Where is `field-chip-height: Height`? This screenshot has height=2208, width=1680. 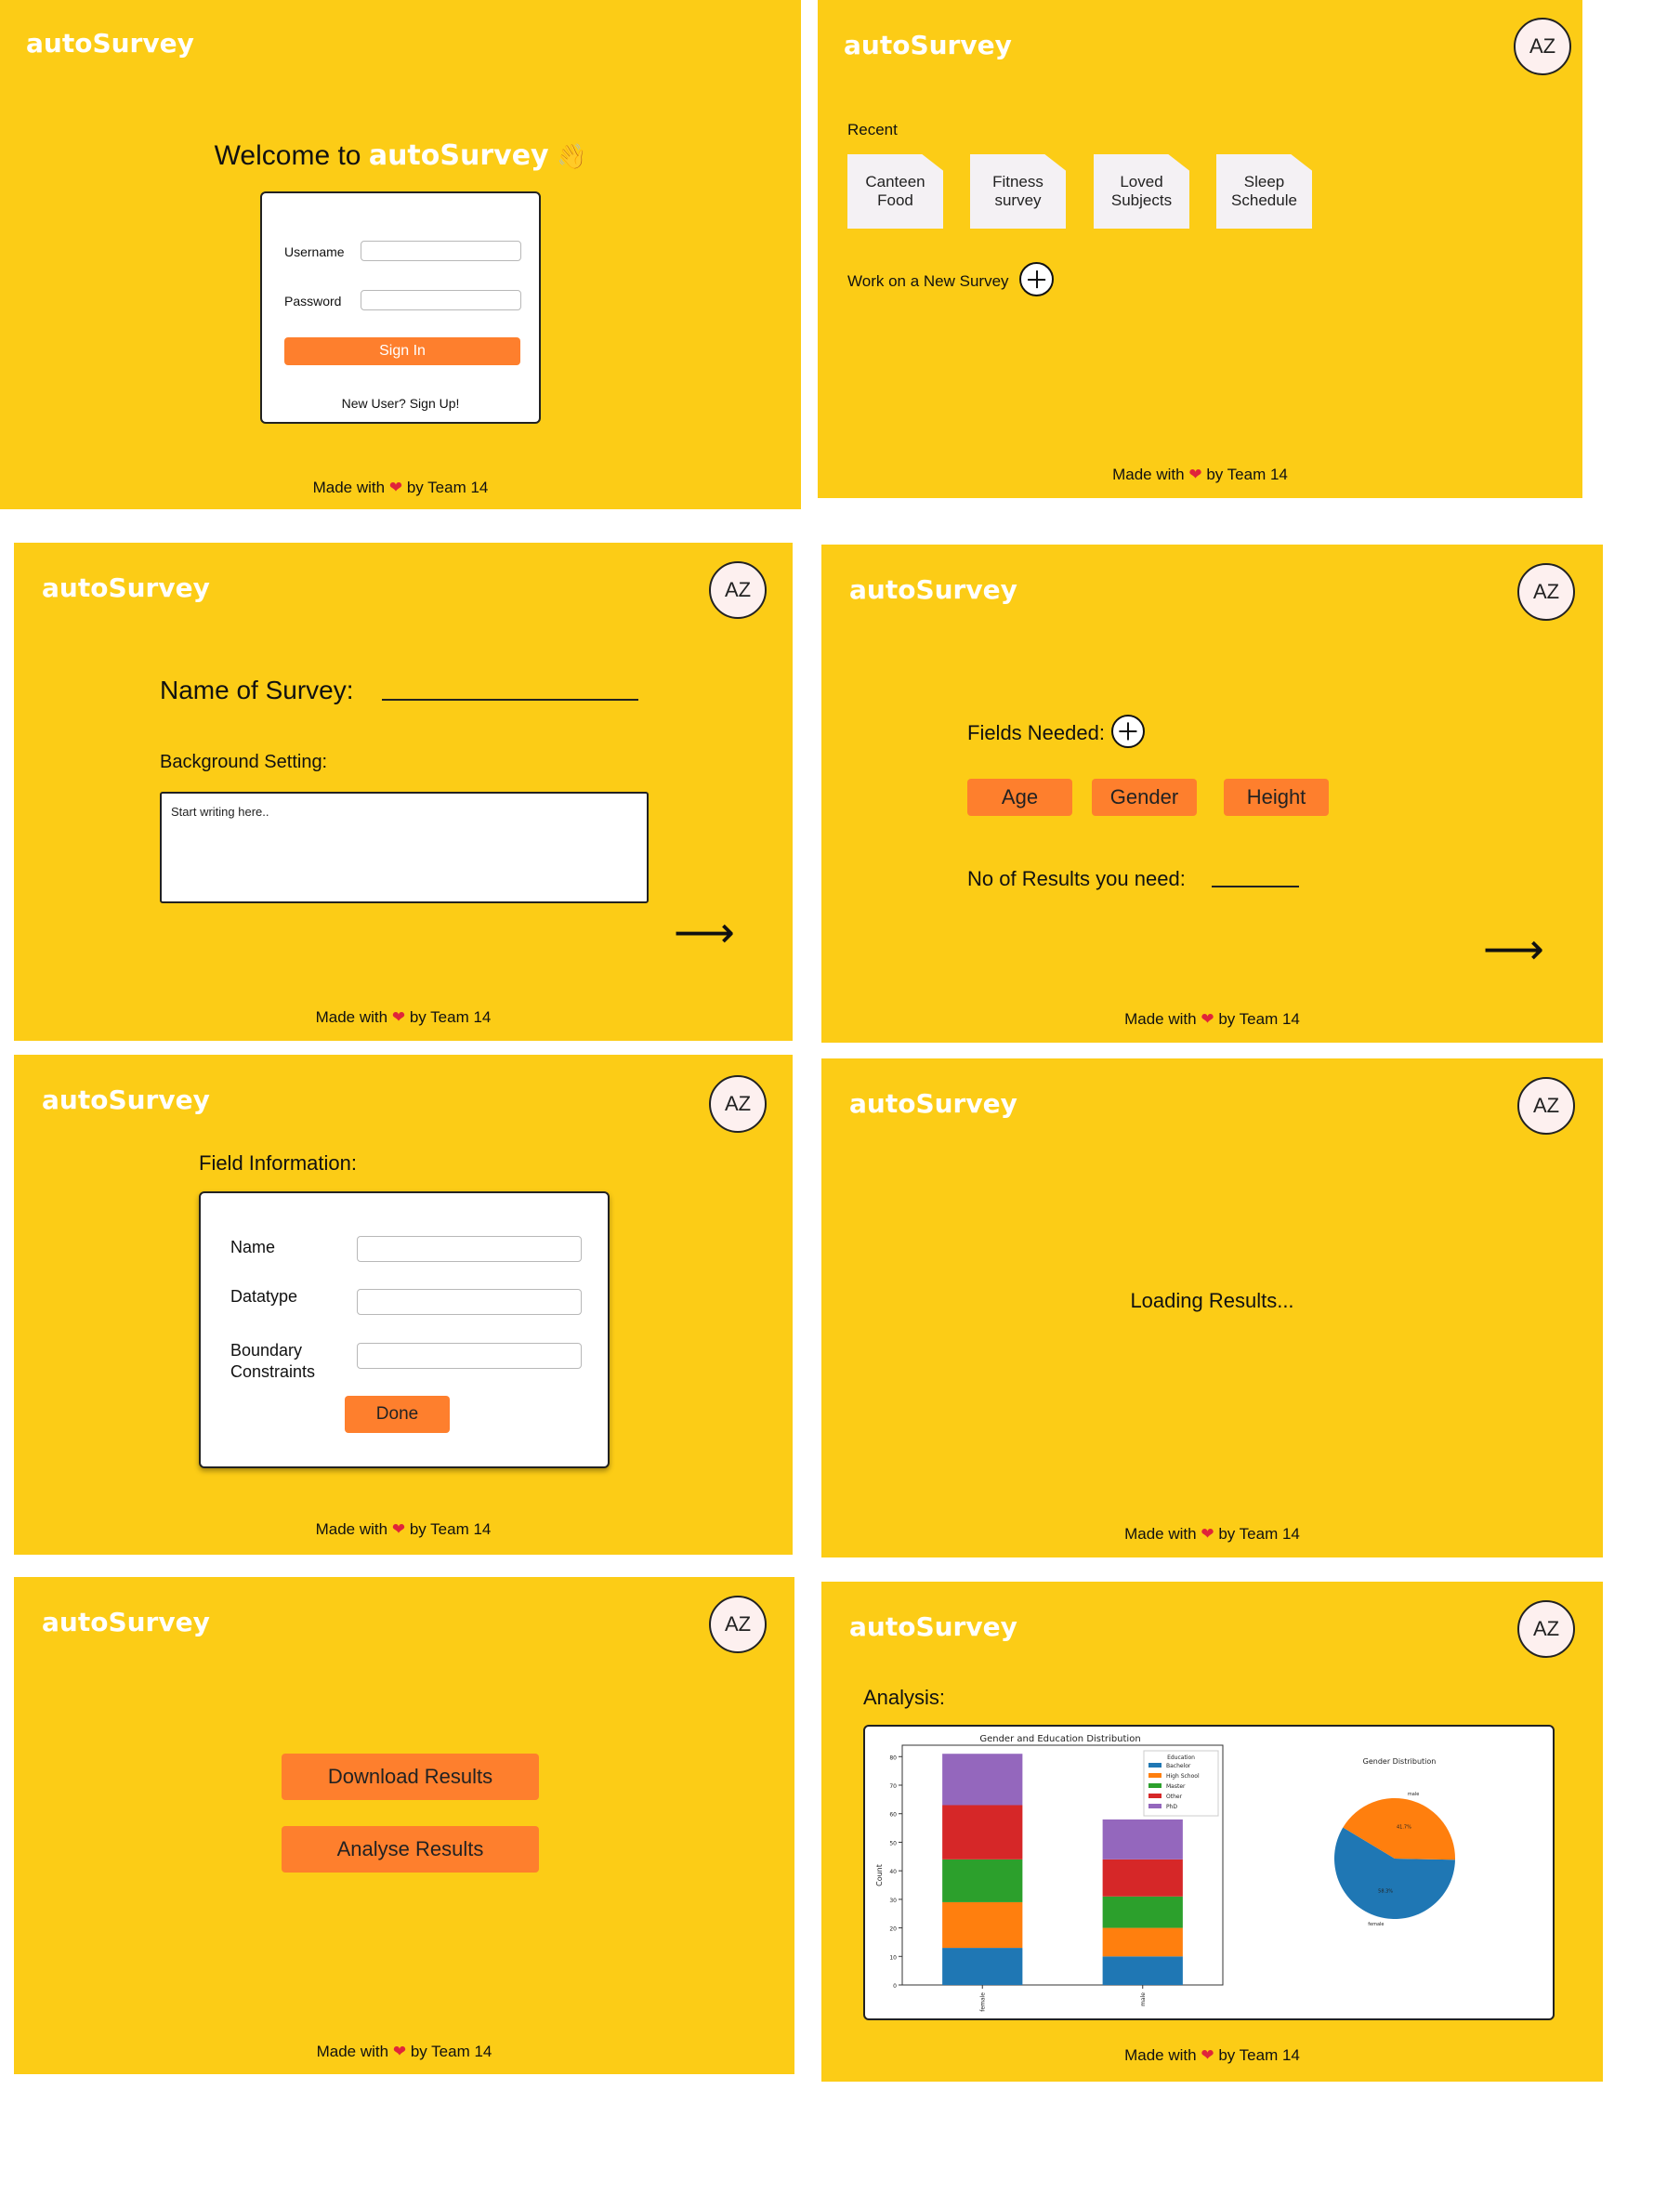 field-chip-height: Height is located at coordinates (1276, 797).